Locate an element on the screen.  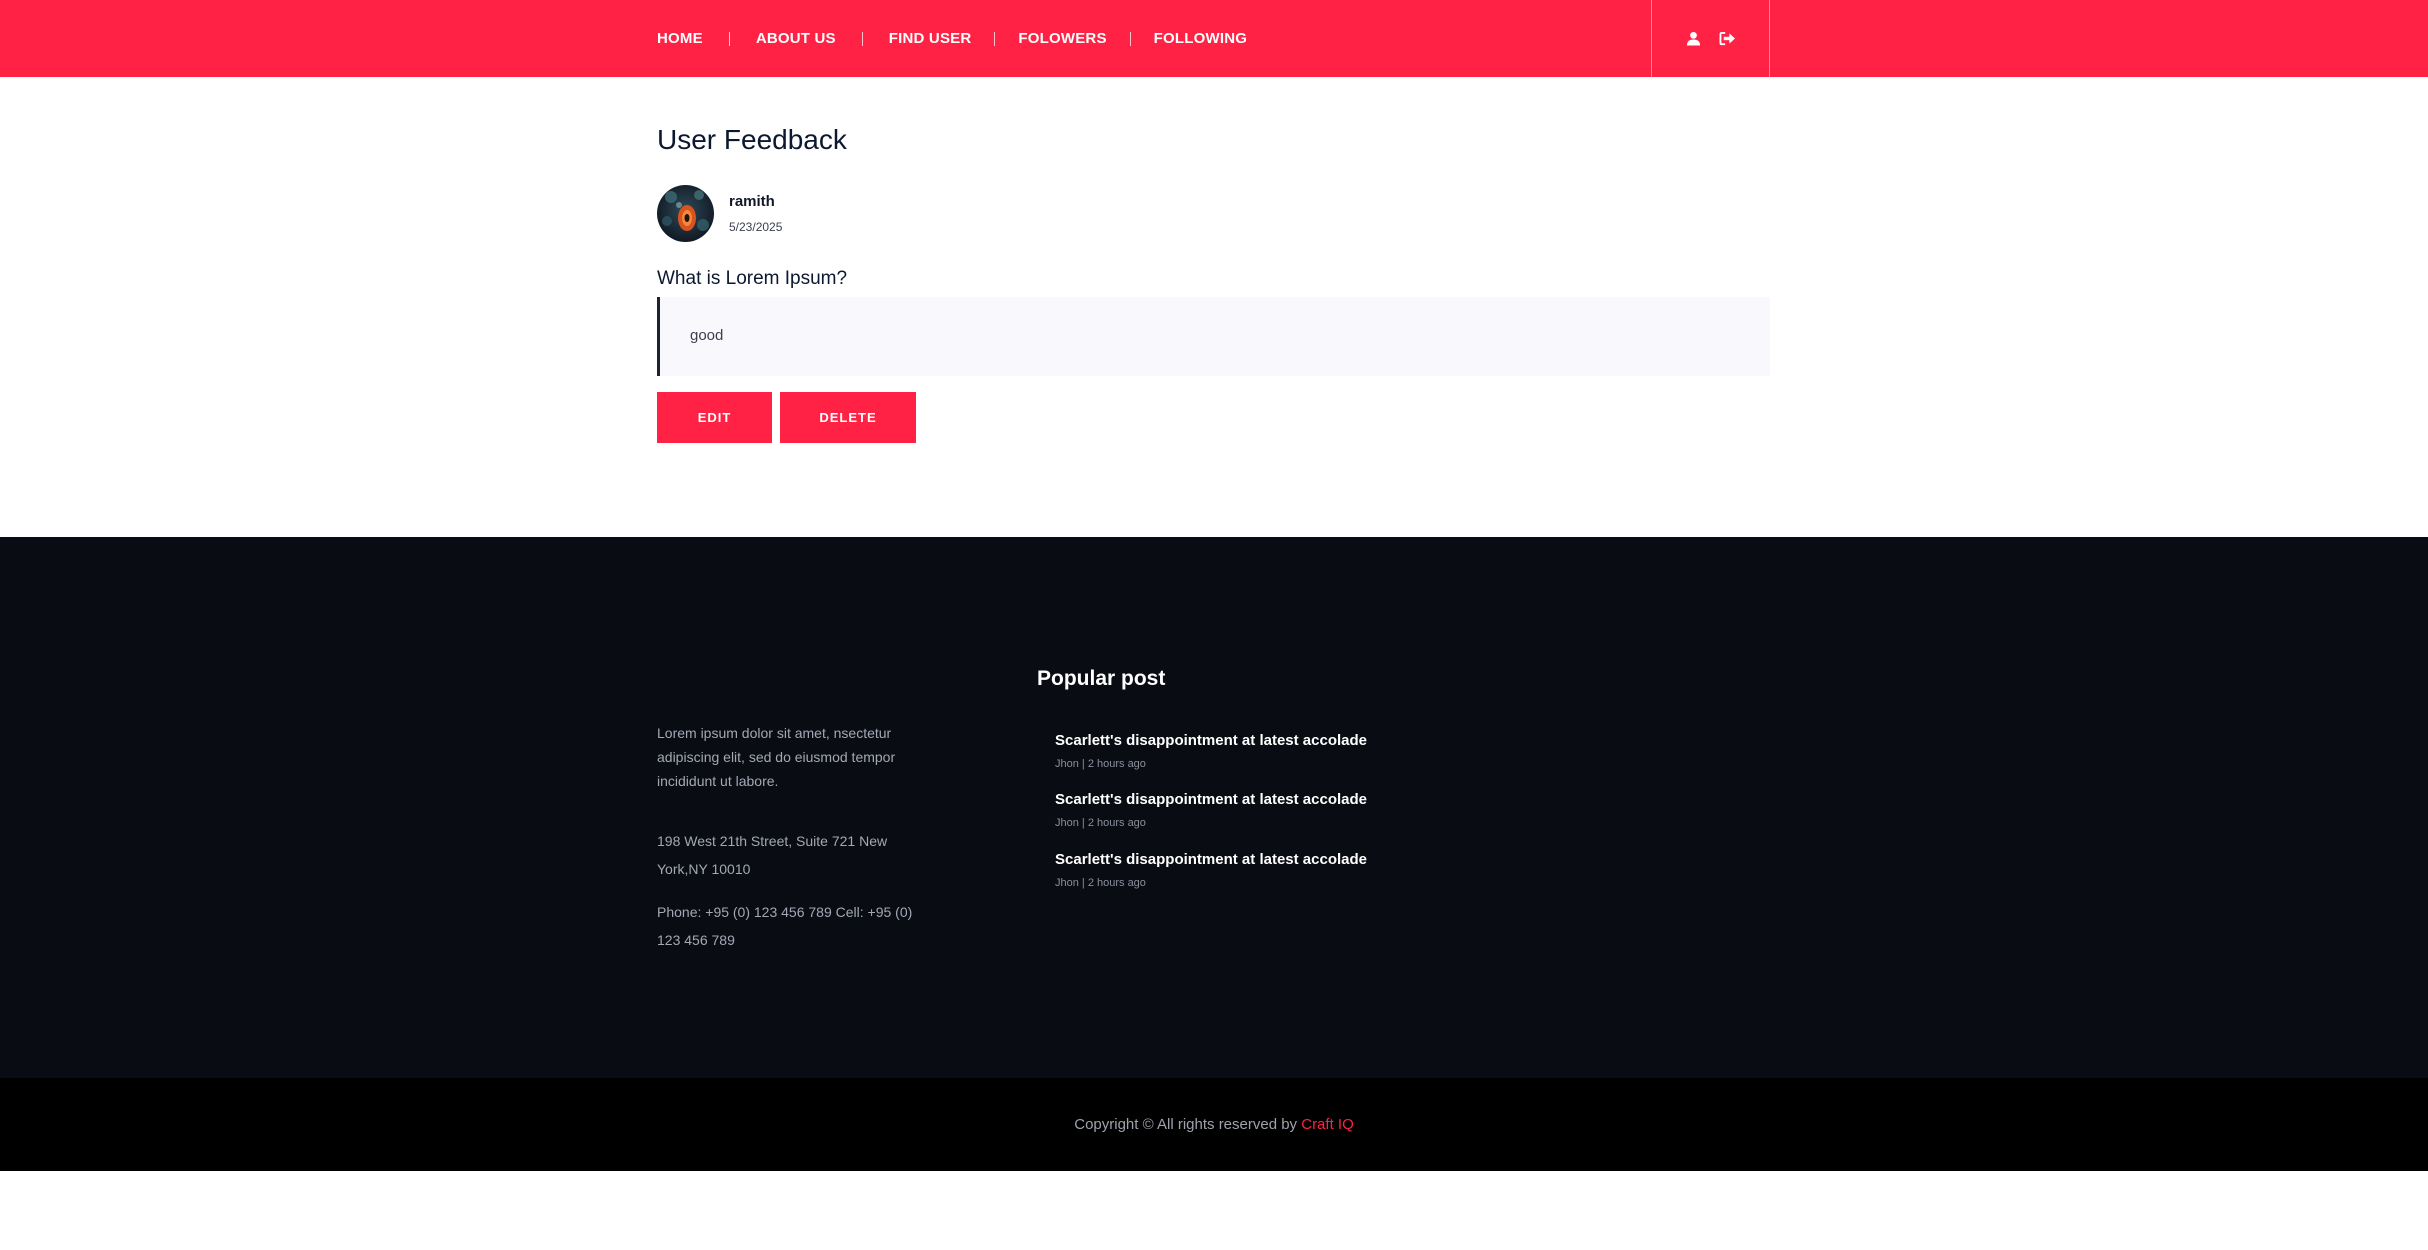
user-icon is located at coordinates (1694, 39).